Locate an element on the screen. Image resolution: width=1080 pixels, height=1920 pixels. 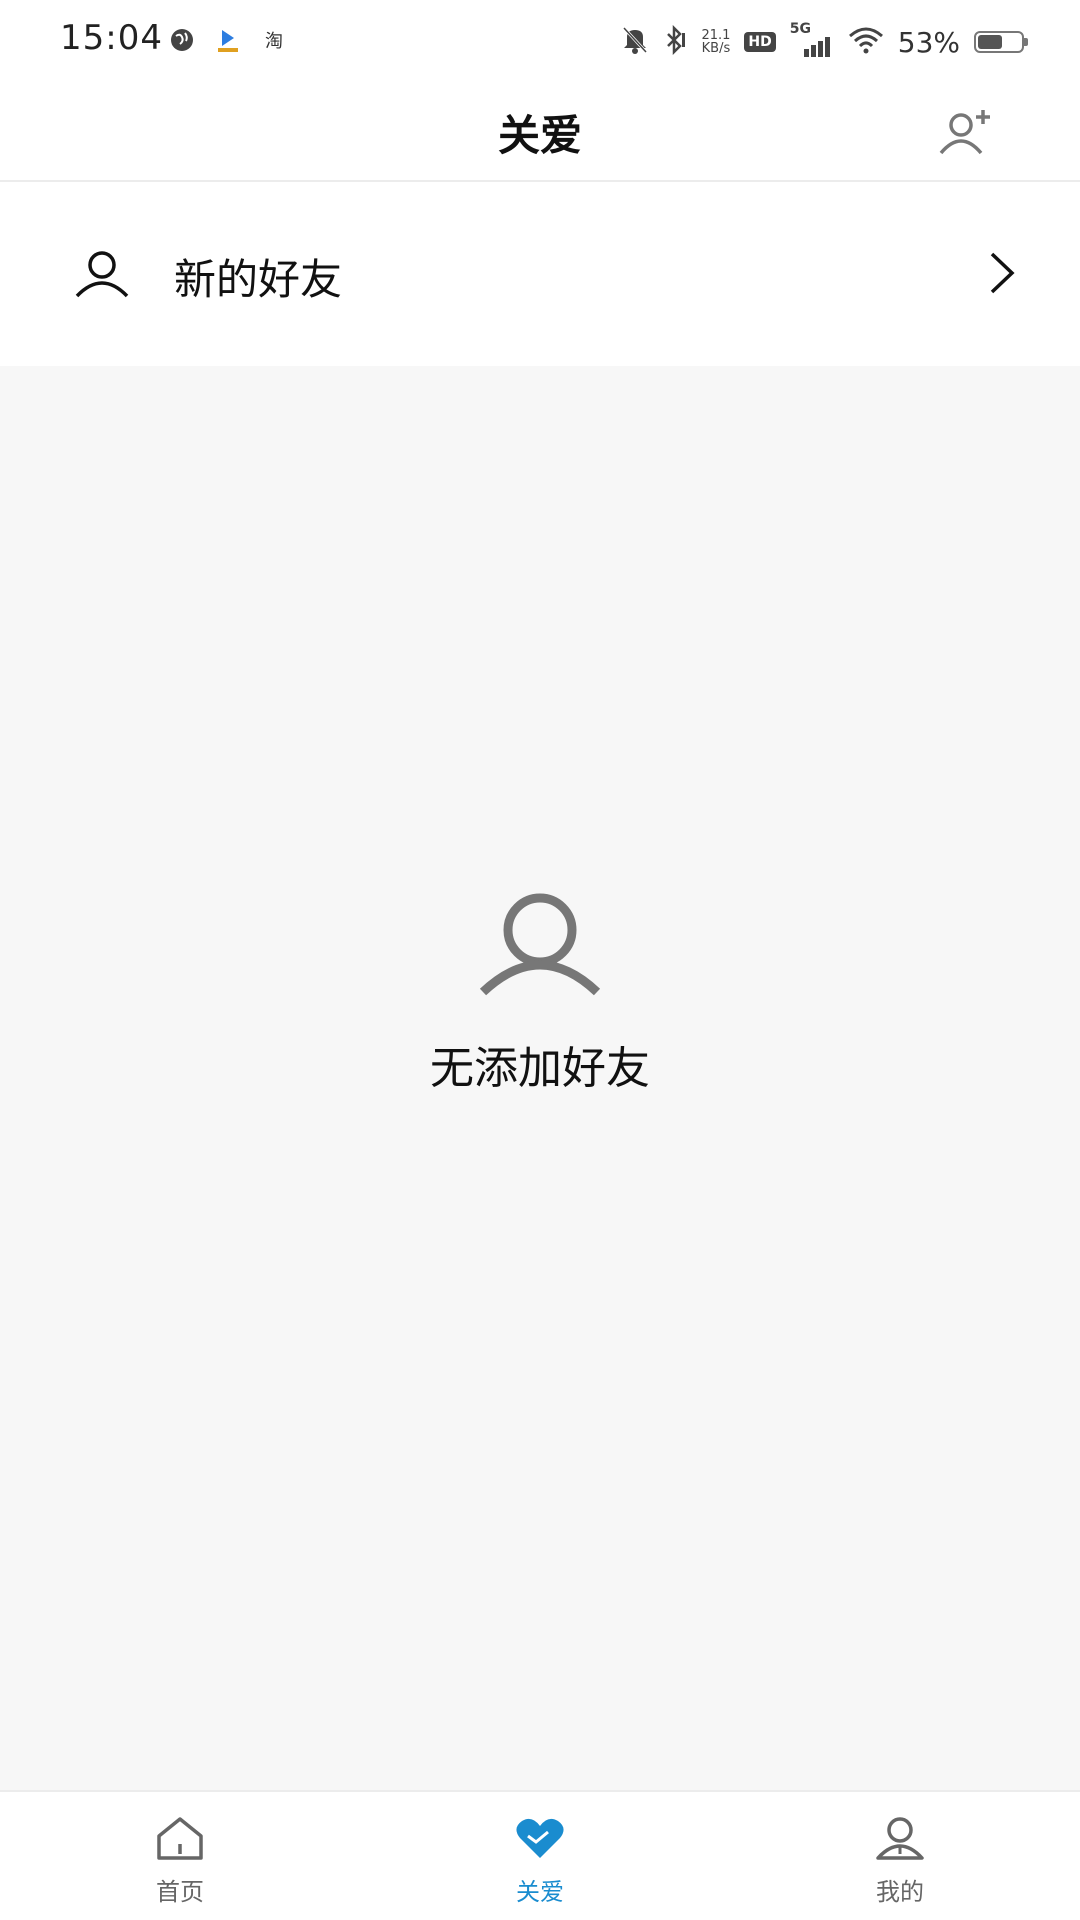
nav-item-care: 关爱 is located at coordinates (540, 1856).